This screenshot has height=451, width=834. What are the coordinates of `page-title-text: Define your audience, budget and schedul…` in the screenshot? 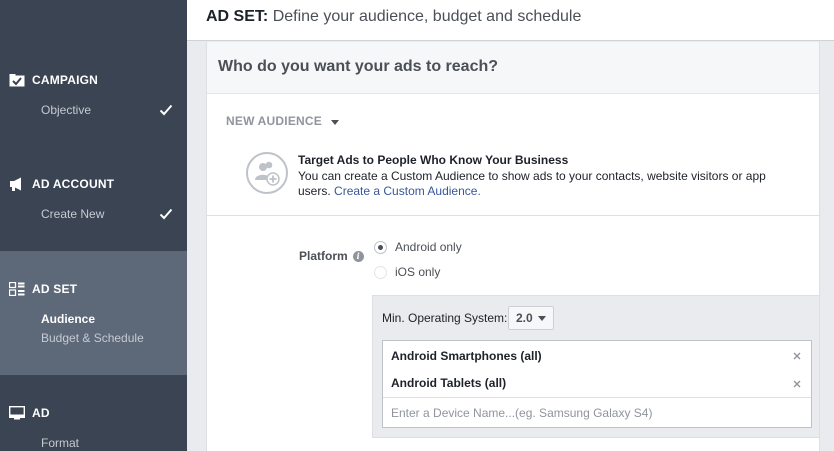 It's located at (427, 16).